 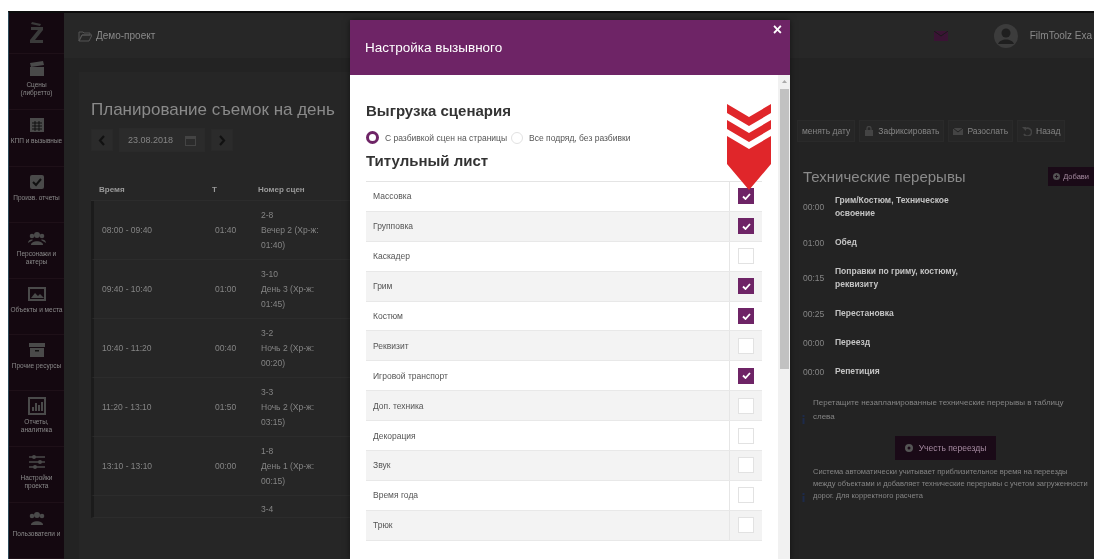 I want to click on hint-text: Перетащите незапланированные технические перерывы в таблицу слева, so click(x=939, y=410).